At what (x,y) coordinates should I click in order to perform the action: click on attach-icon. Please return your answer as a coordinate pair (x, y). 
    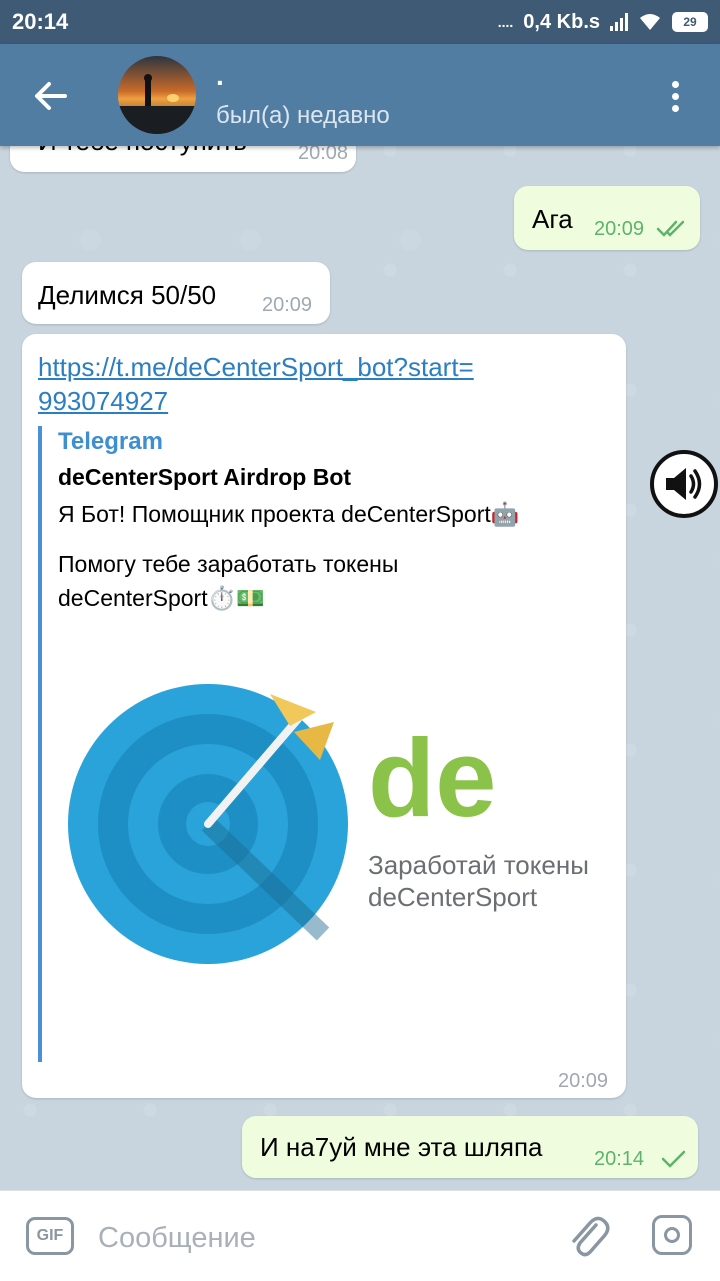
    Looking at the image, I should click on (588, 1236).